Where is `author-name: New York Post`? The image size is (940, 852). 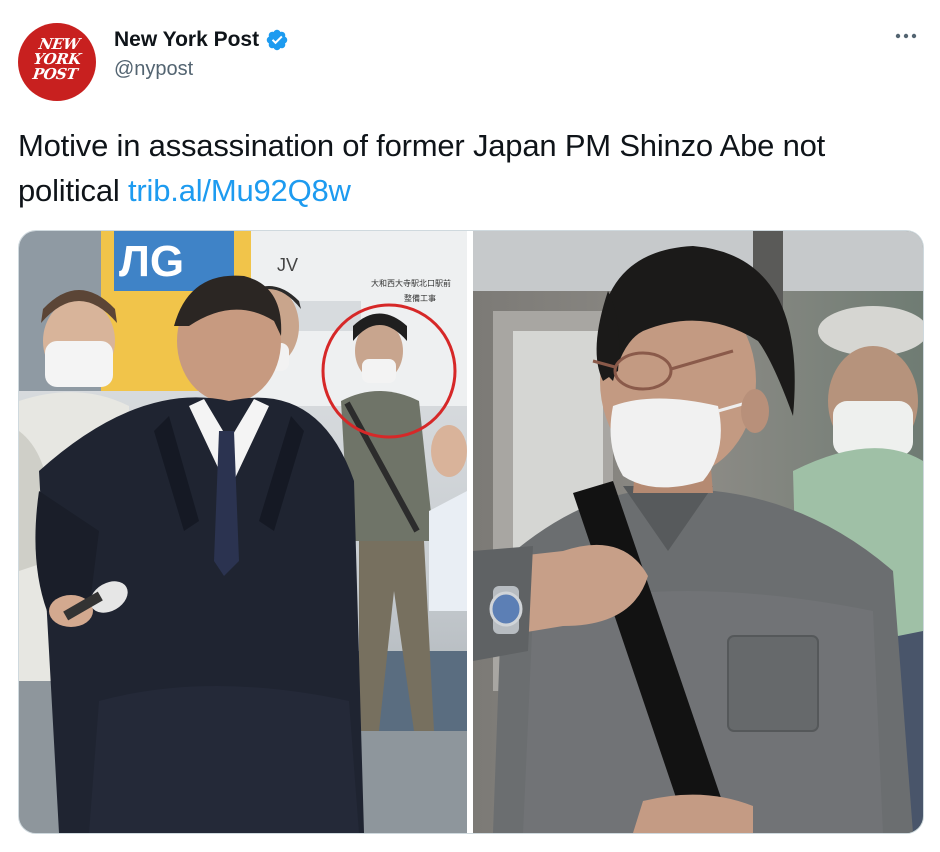 author-name: New York Post is located at coordinates (186, 40).